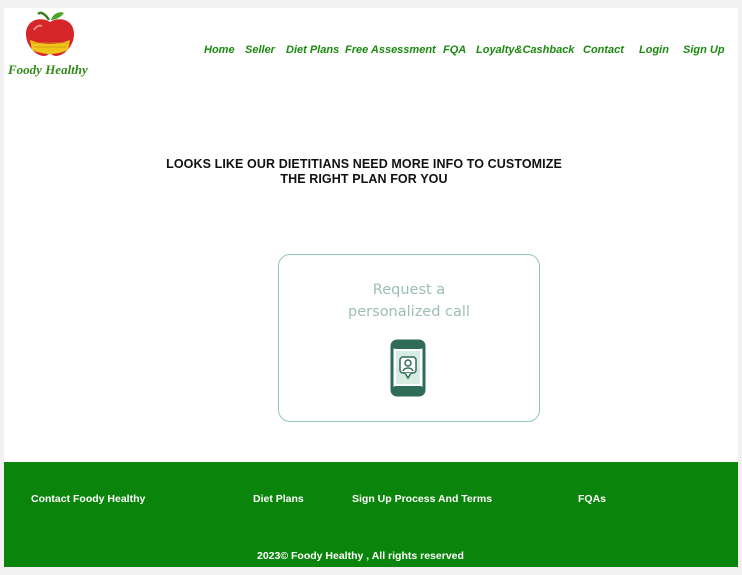 Image resolution: width=742 pixels, height=575 pixels. What do you see at coordinates (409, 301) in the screenshot?
I see `request-call-text: Request a personalized call` at bounding box center [409, 301].